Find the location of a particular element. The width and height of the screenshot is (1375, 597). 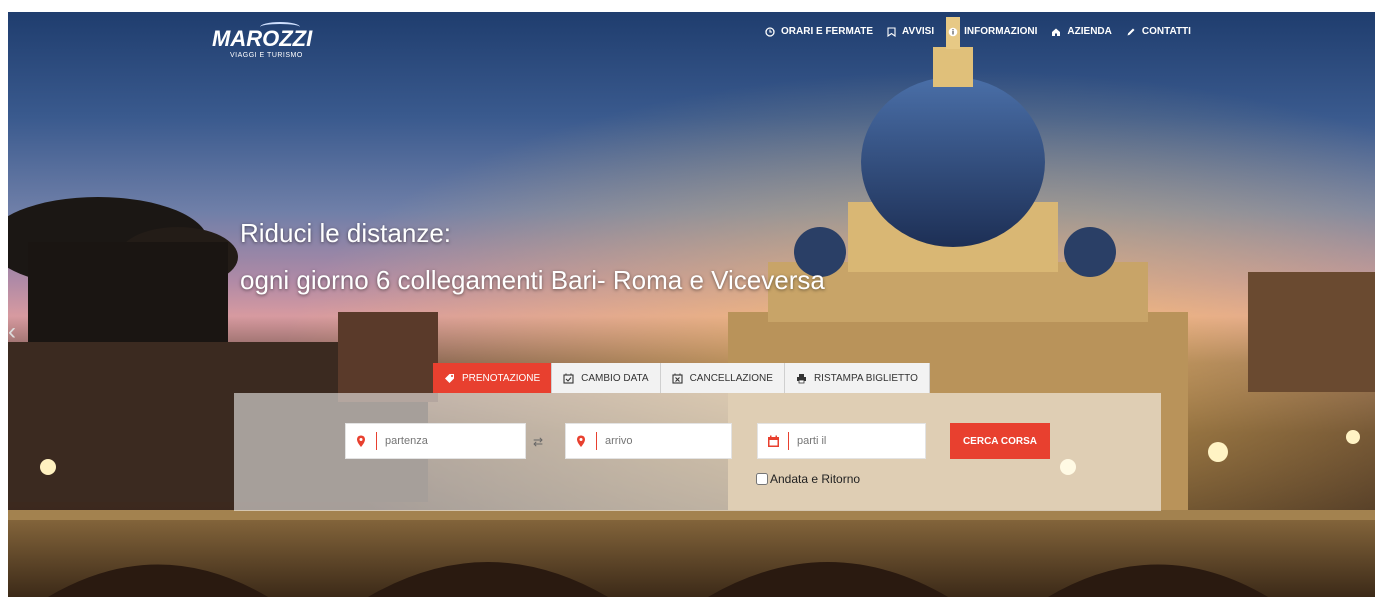

bookmark-icon is located at coordinates (891, 31).